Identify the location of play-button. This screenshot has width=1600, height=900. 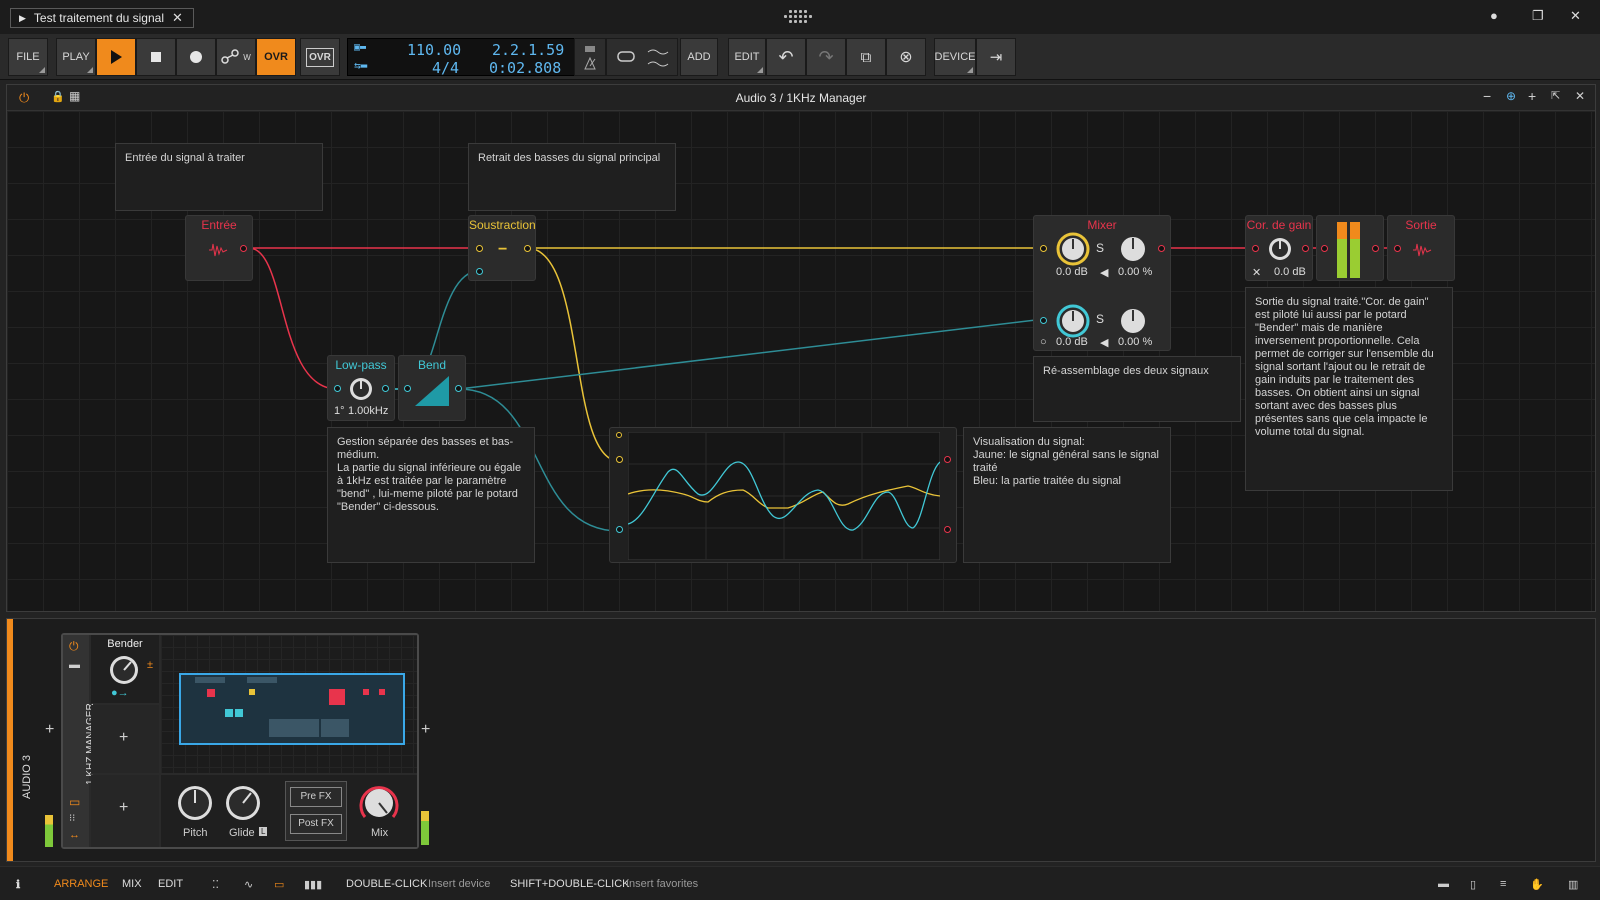
(116, 57).